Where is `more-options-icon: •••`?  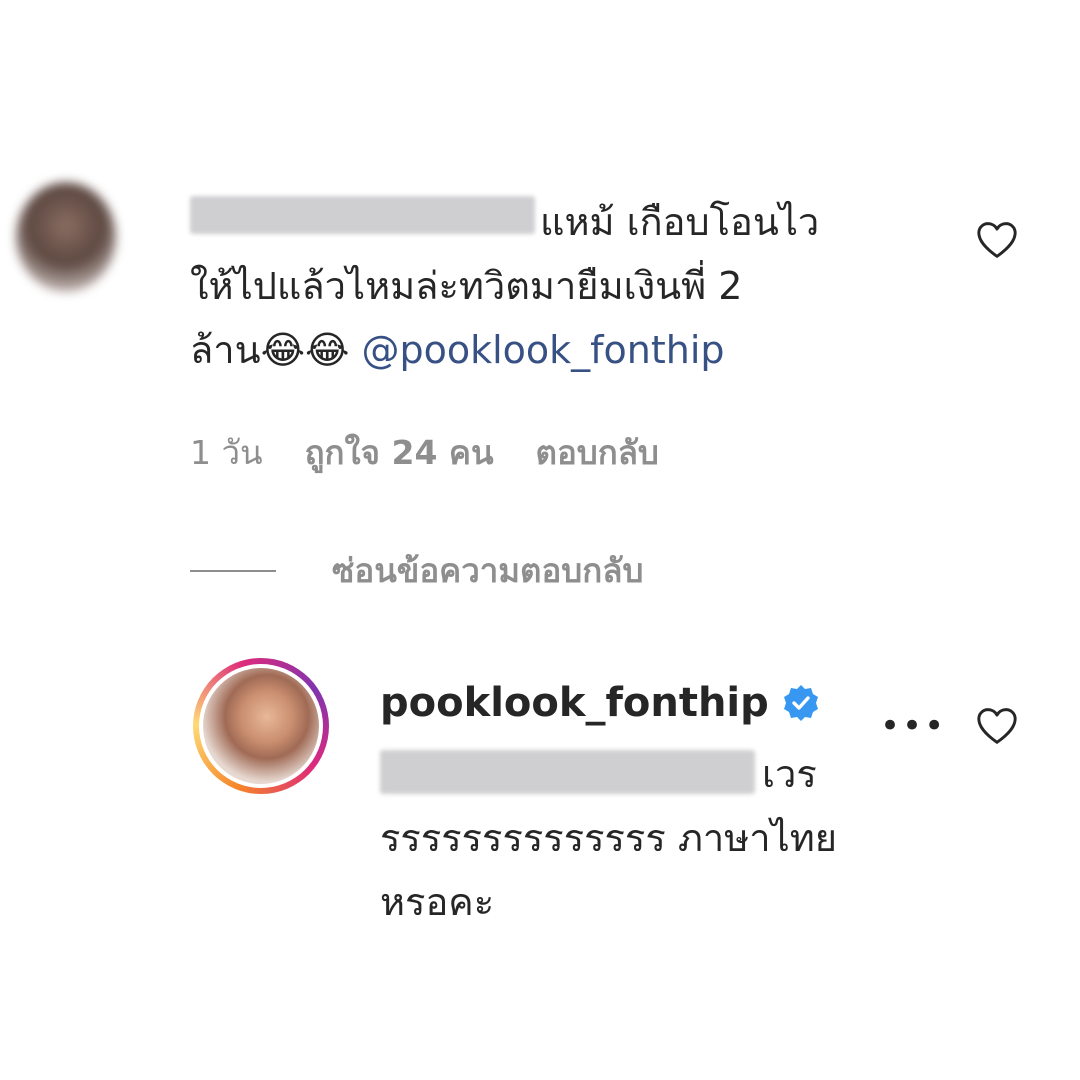 more-options-icon: ••• is located at coordinates (913, 726).